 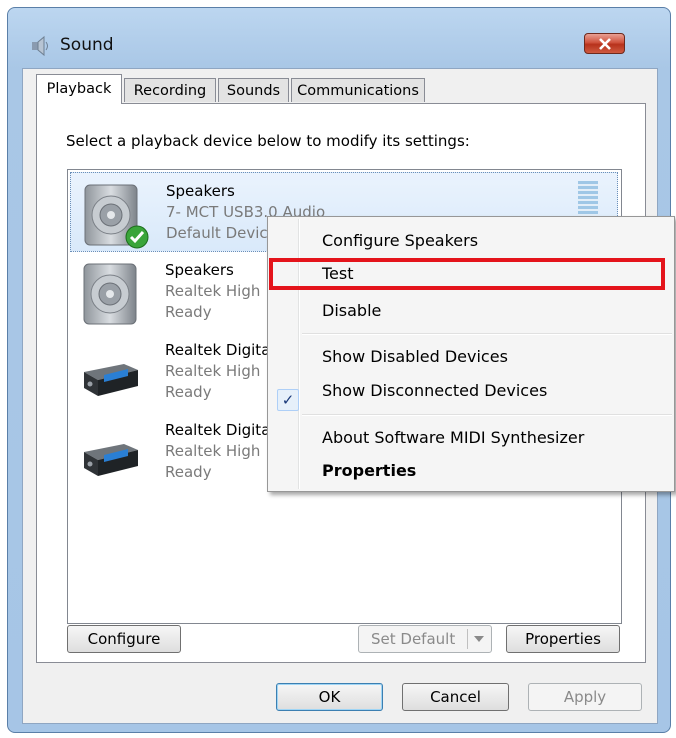 I want to click on close-icon, so click(x=605, y=44).